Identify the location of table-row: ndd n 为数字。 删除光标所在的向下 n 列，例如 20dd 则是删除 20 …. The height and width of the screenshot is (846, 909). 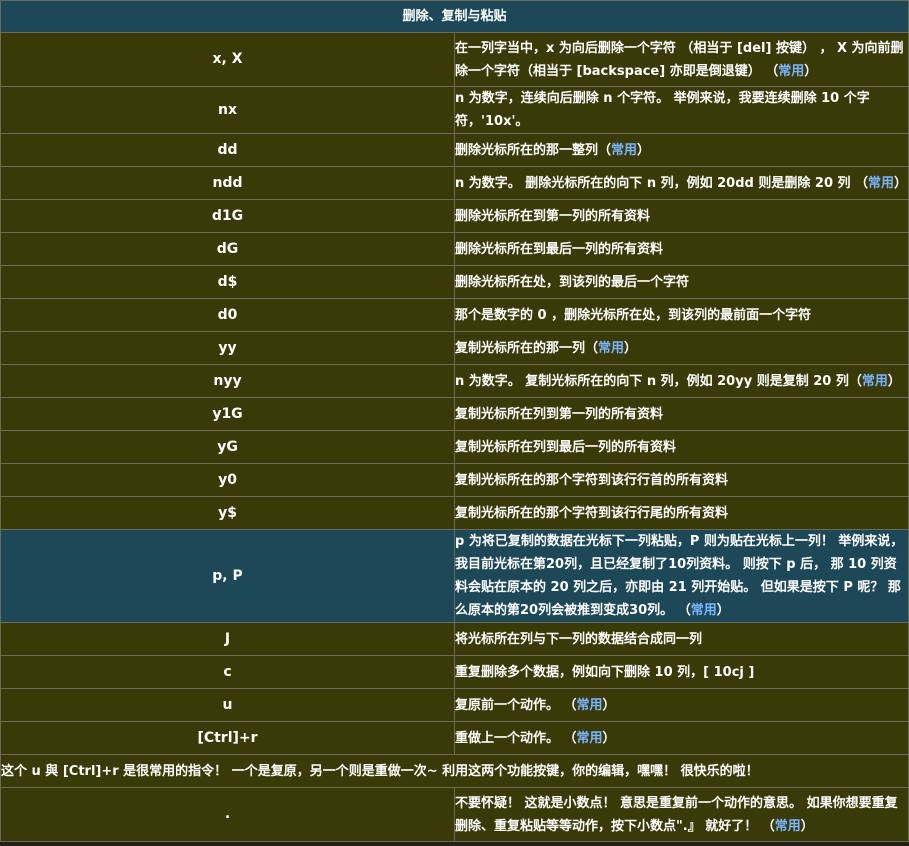
(454, 183).